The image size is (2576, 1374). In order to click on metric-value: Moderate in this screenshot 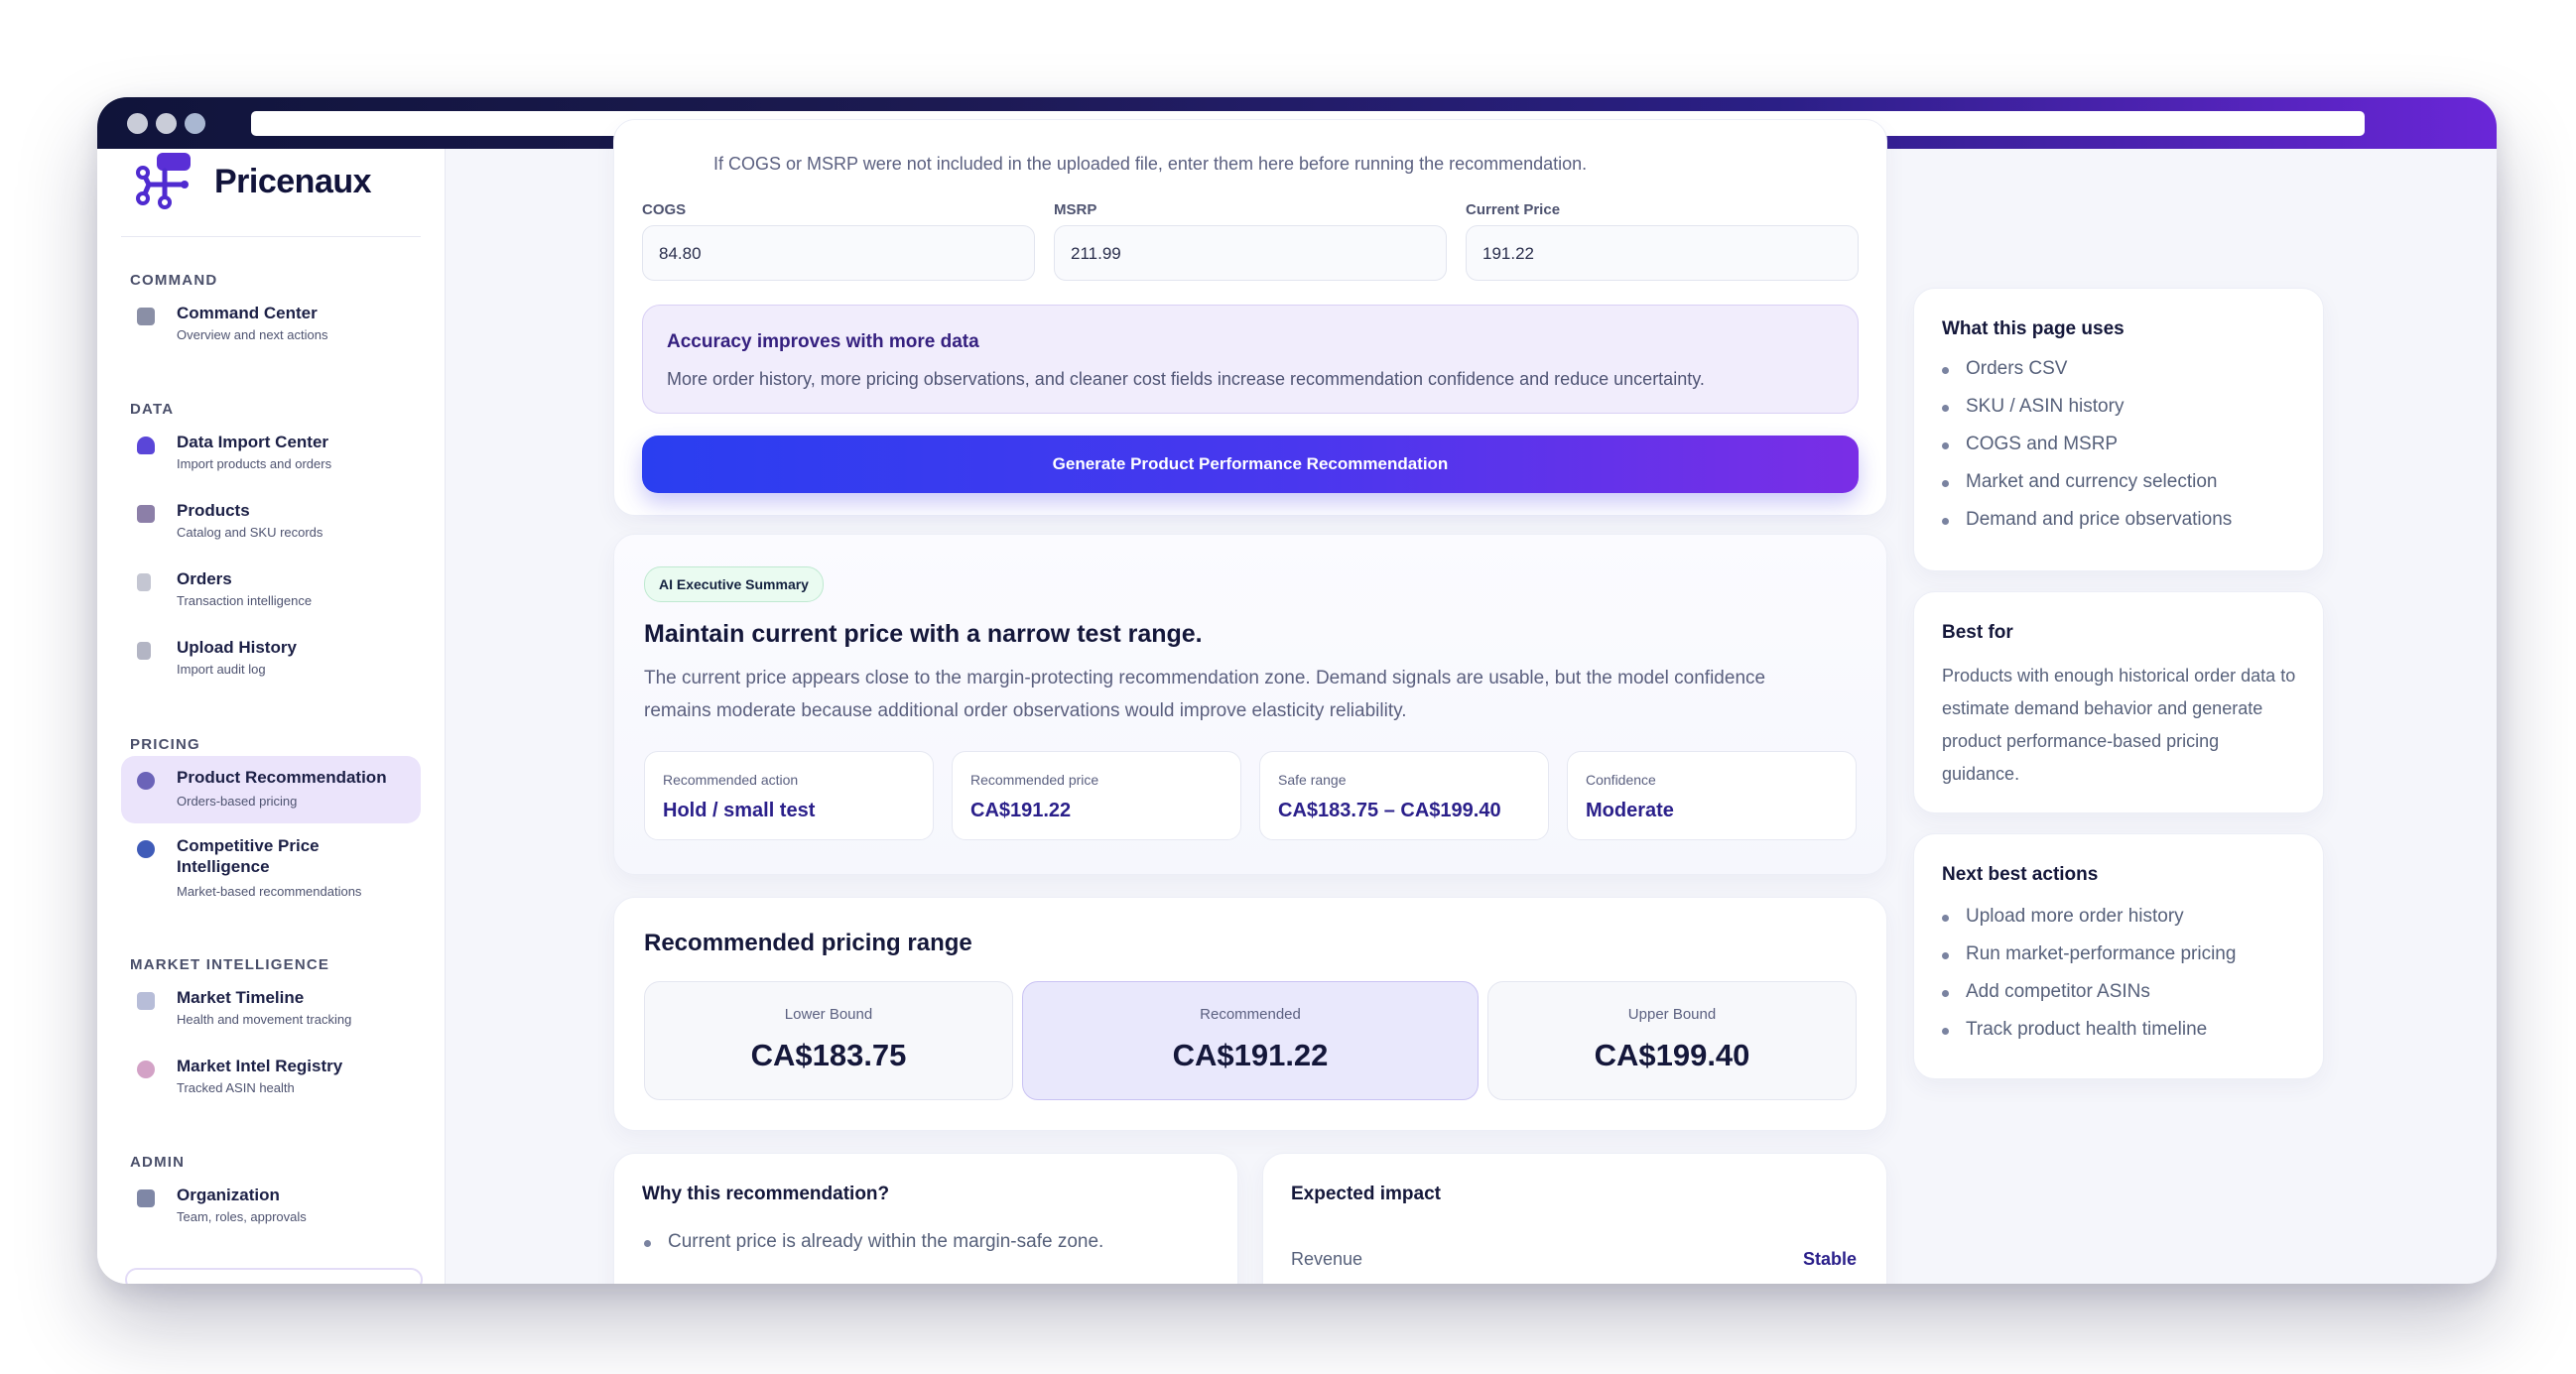, I will do `click(1630, 810)`.